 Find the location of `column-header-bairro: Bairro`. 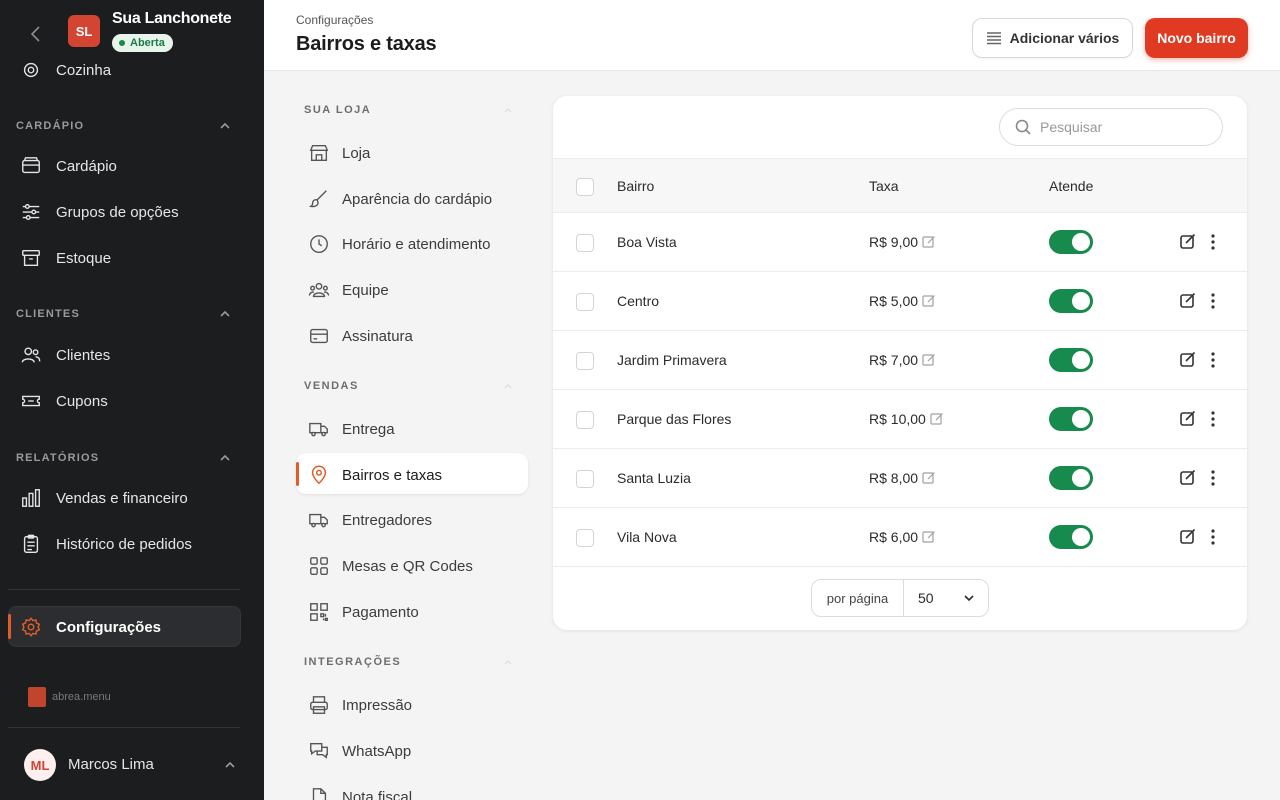

column-header-bairro: Bairro is located at coordinates (635, 186).